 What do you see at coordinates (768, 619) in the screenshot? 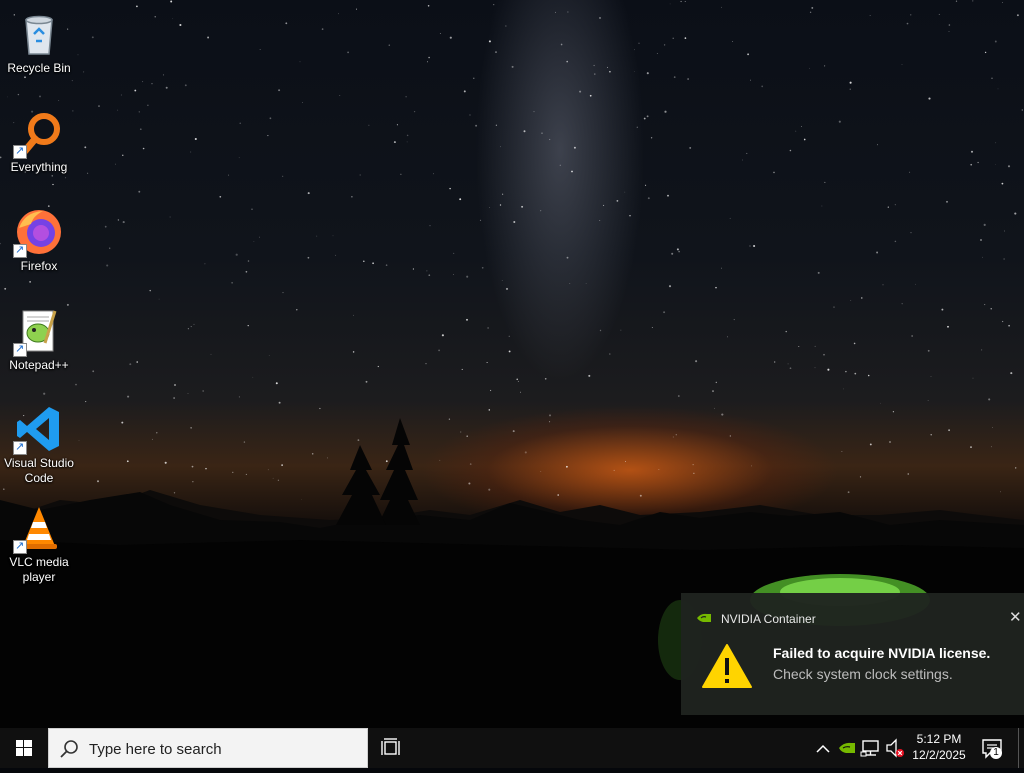
I see `toast-app-name: NVIDIA Container` at bounding box center [768, 619].